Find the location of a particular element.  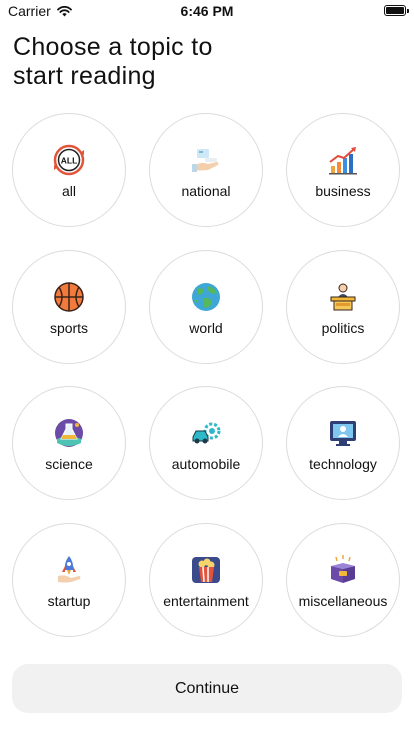

page-title: Choose a topic to start reading is located at coordinates (113, 61).